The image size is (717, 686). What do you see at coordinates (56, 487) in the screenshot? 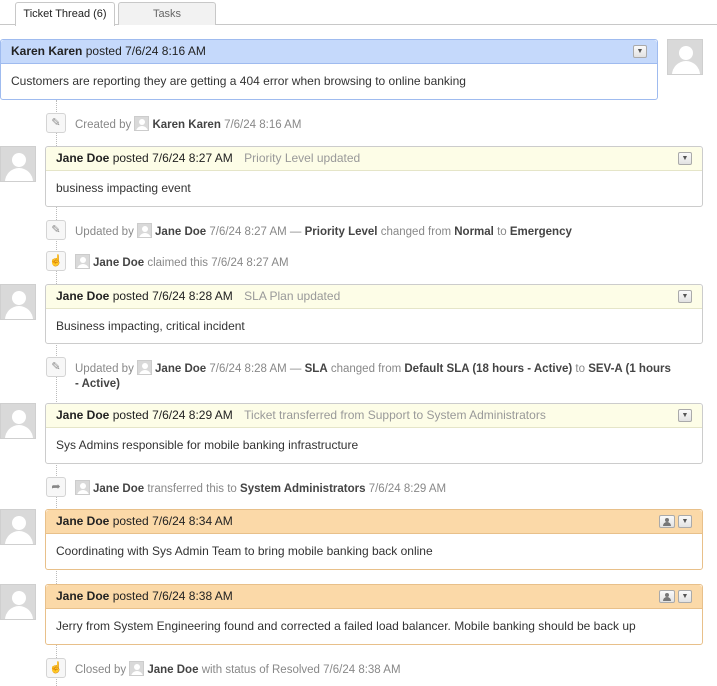
I see `share-arrow-icon: ➦` at bounding box center [56, 487].